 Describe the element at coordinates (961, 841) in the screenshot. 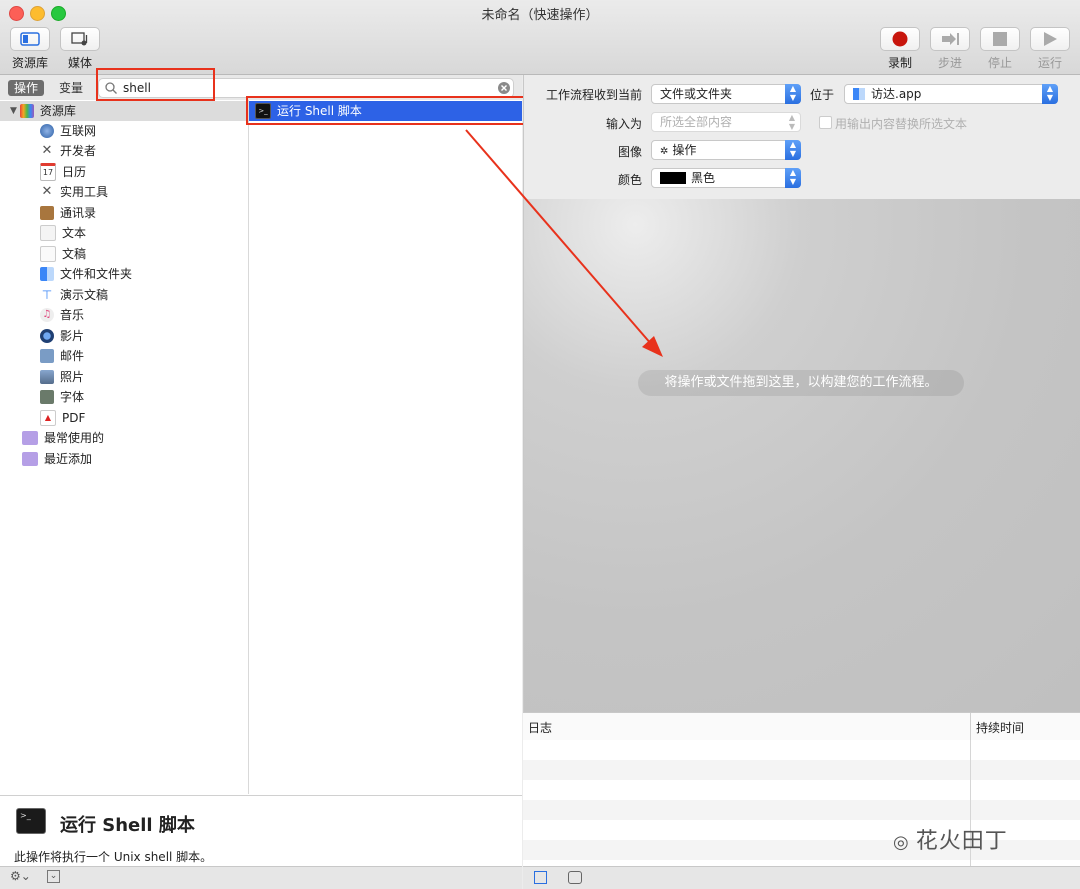

I see `watermark-text: 花火田丁` at that location.